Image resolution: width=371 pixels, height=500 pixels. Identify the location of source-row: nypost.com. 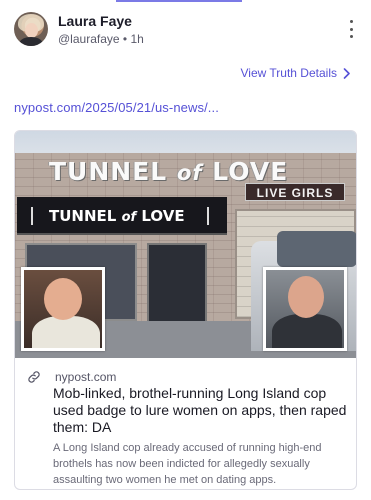
(71, 377).